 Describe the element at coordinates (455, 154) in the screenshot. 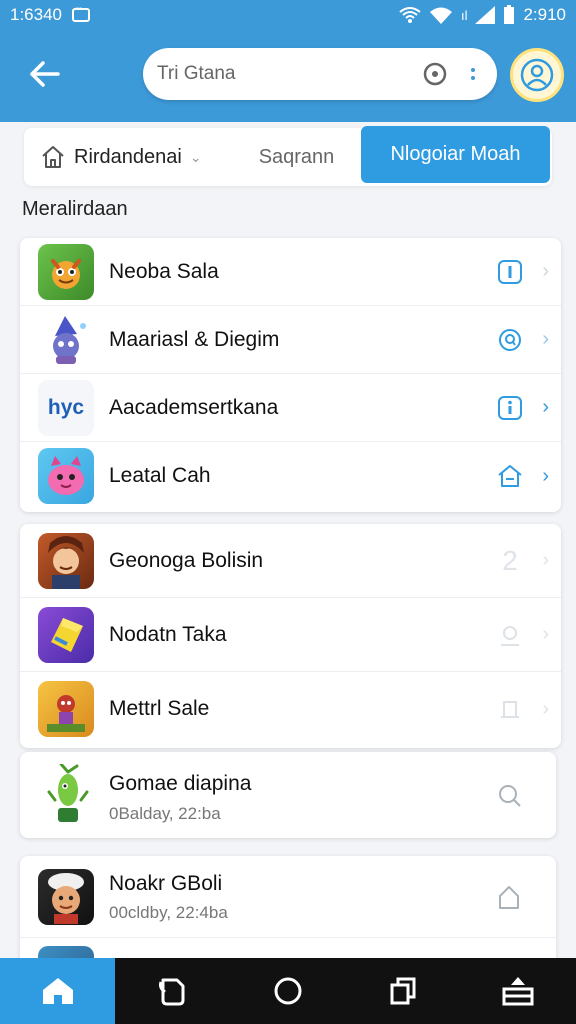

I see `primary-action-button: Nlogoiar Moah` at that location.